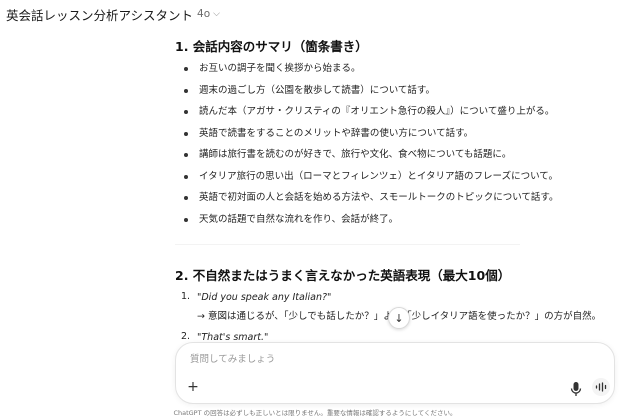 The width and height of the screenshot is (630, 419). I want to click on gpt-title: 英会話レッスン分析アシスタント, so click(99, 14).